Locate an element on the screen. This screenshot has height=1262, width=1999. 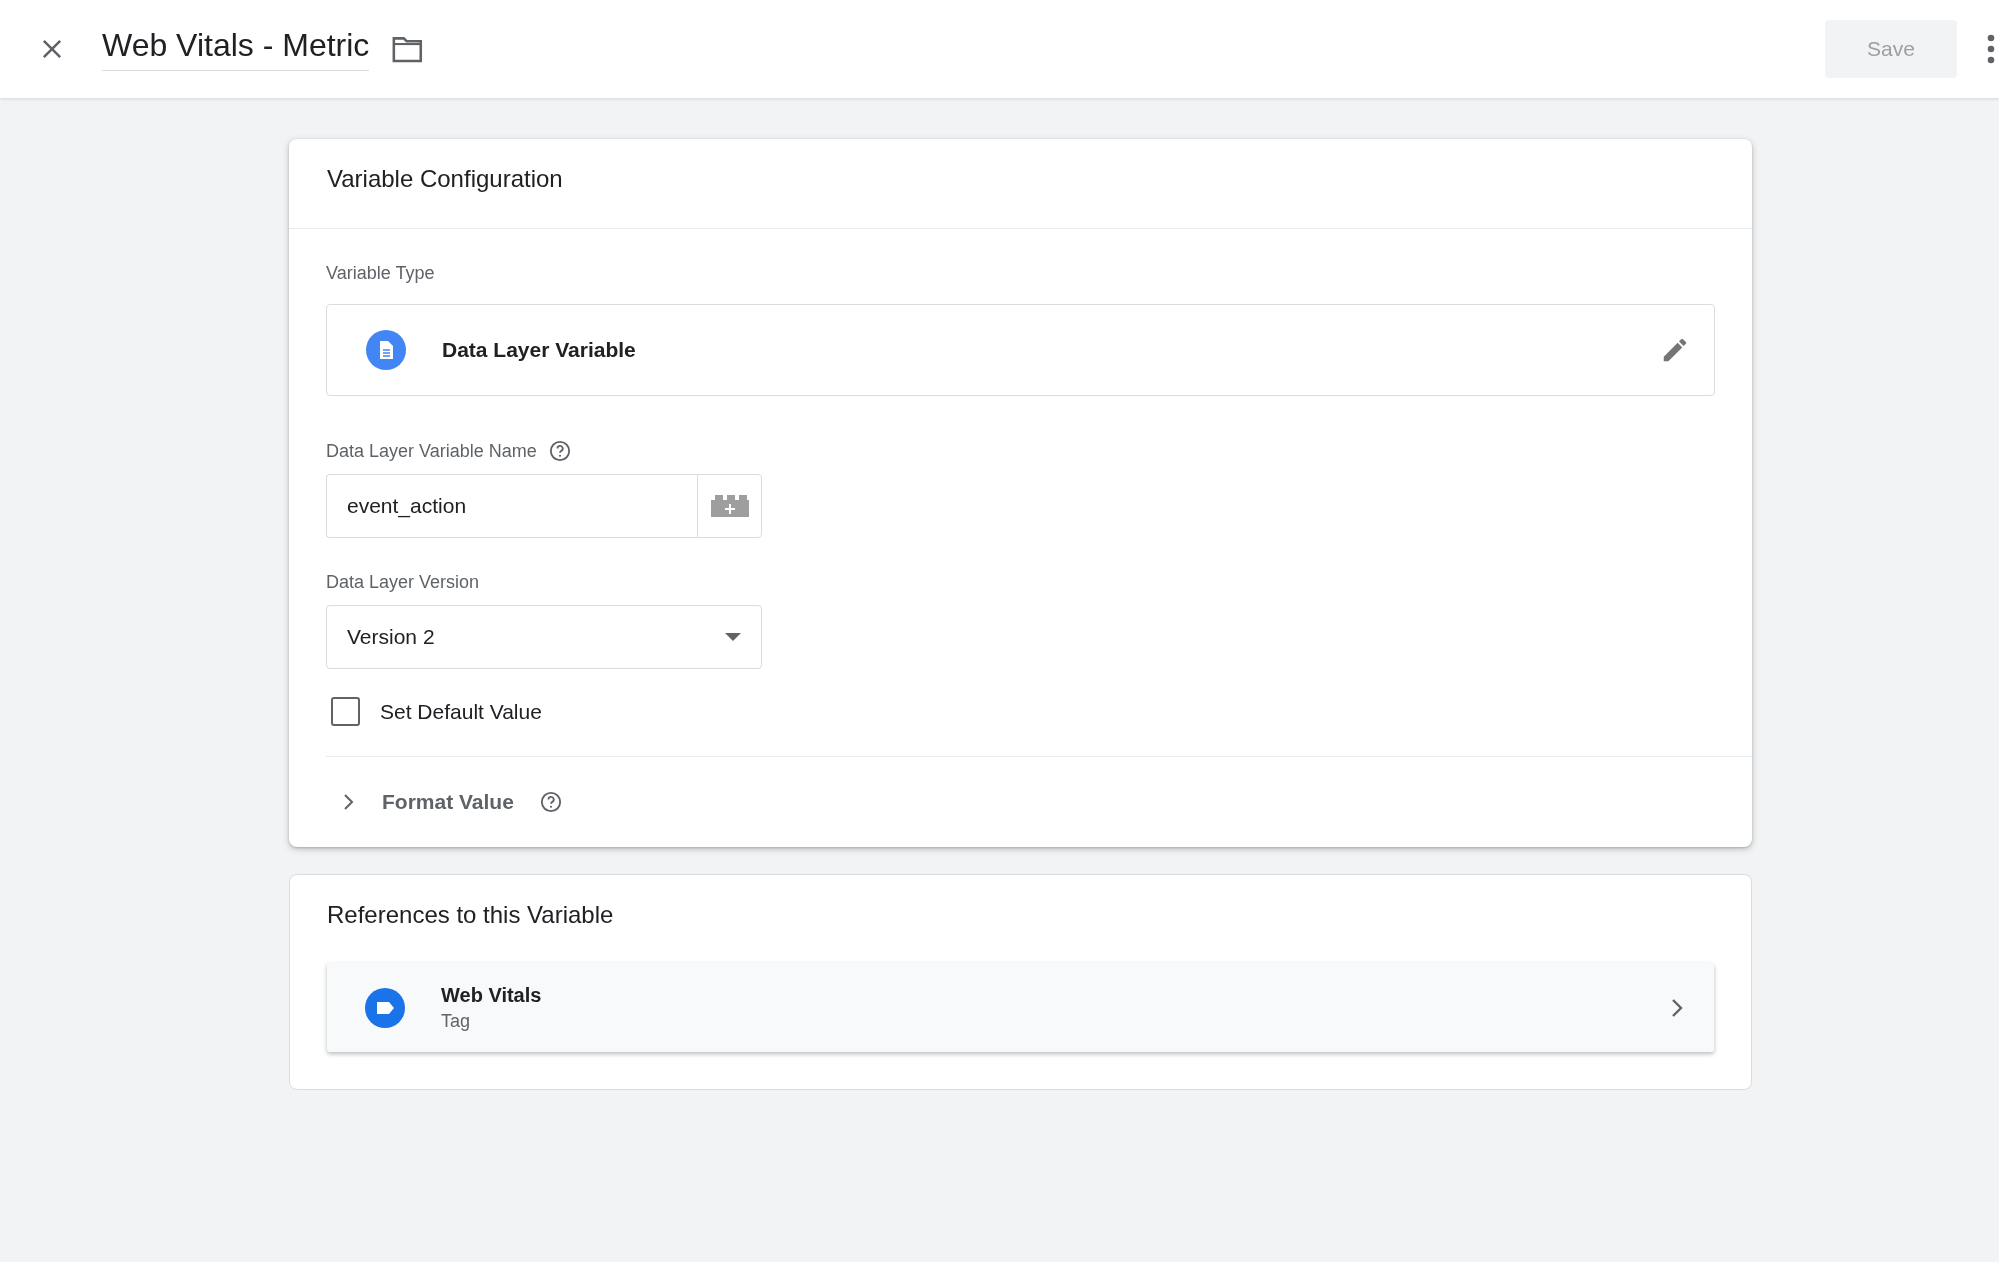
card-title: References to this Variable is located at coordinates (470, 915).